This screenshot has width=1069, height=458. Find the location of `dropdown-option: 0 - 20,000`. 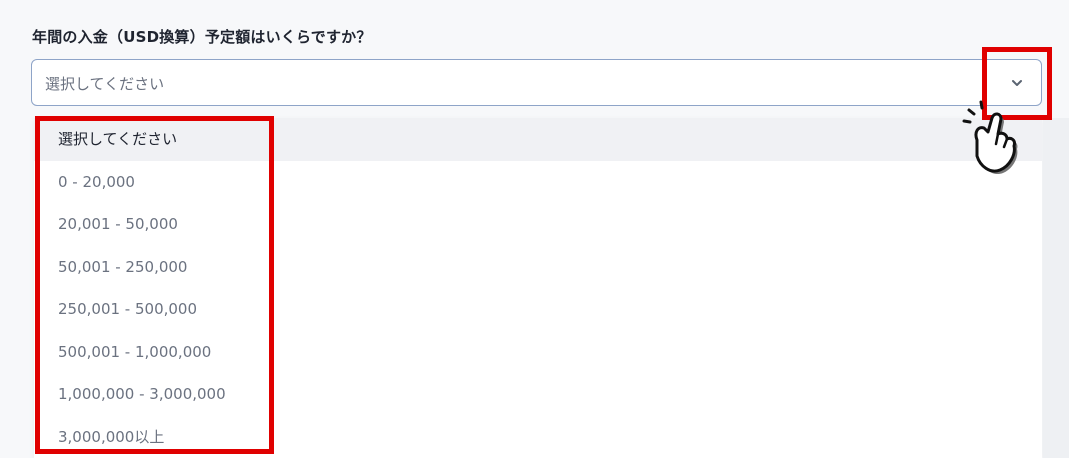

dropdown-option: 0 - 20,000 is located at coordinates (538, 182).